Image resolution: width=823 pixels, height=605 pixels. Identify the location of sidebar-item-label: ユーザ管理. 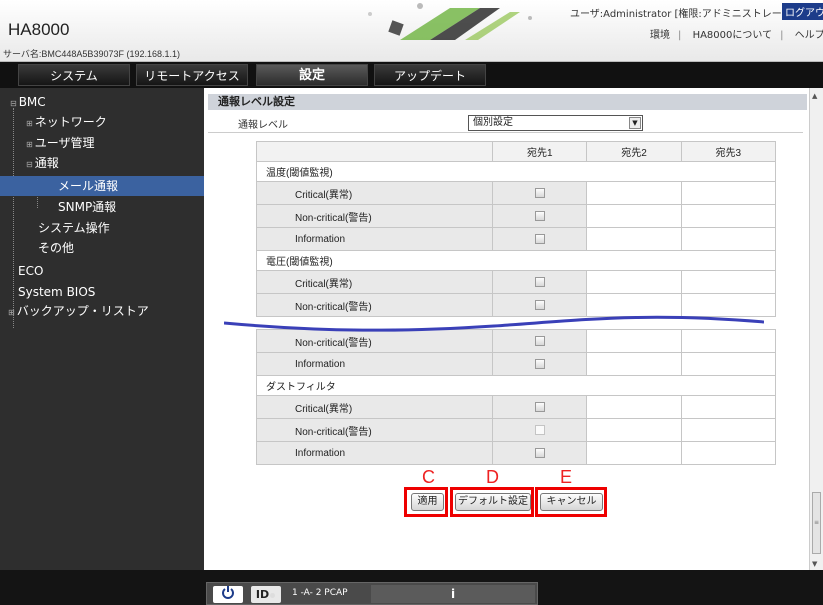
(64, 143).